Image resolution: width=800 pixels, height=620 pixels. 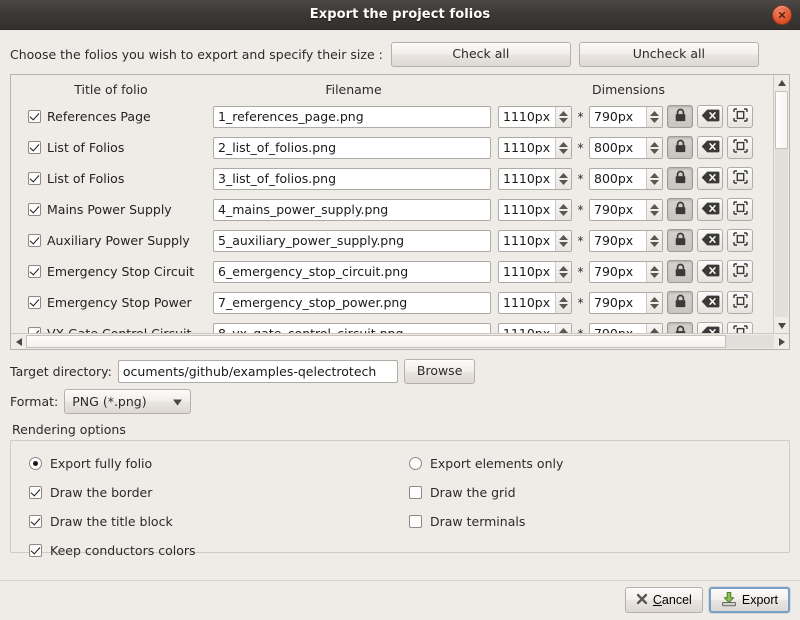 I want to click on target-directory-input, so click(x=257, y=371).